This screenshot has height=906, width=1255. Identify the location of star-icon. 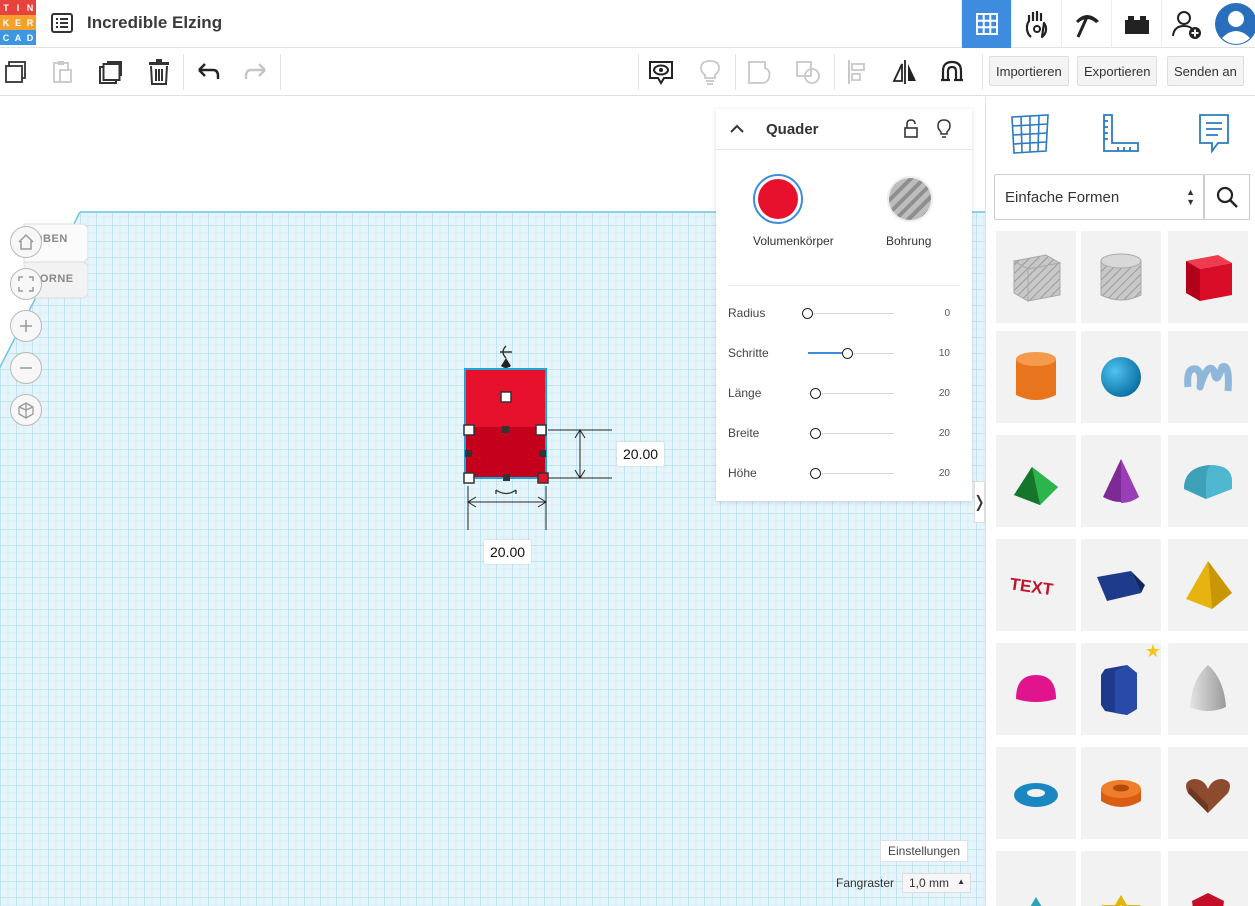
(1036, 878).